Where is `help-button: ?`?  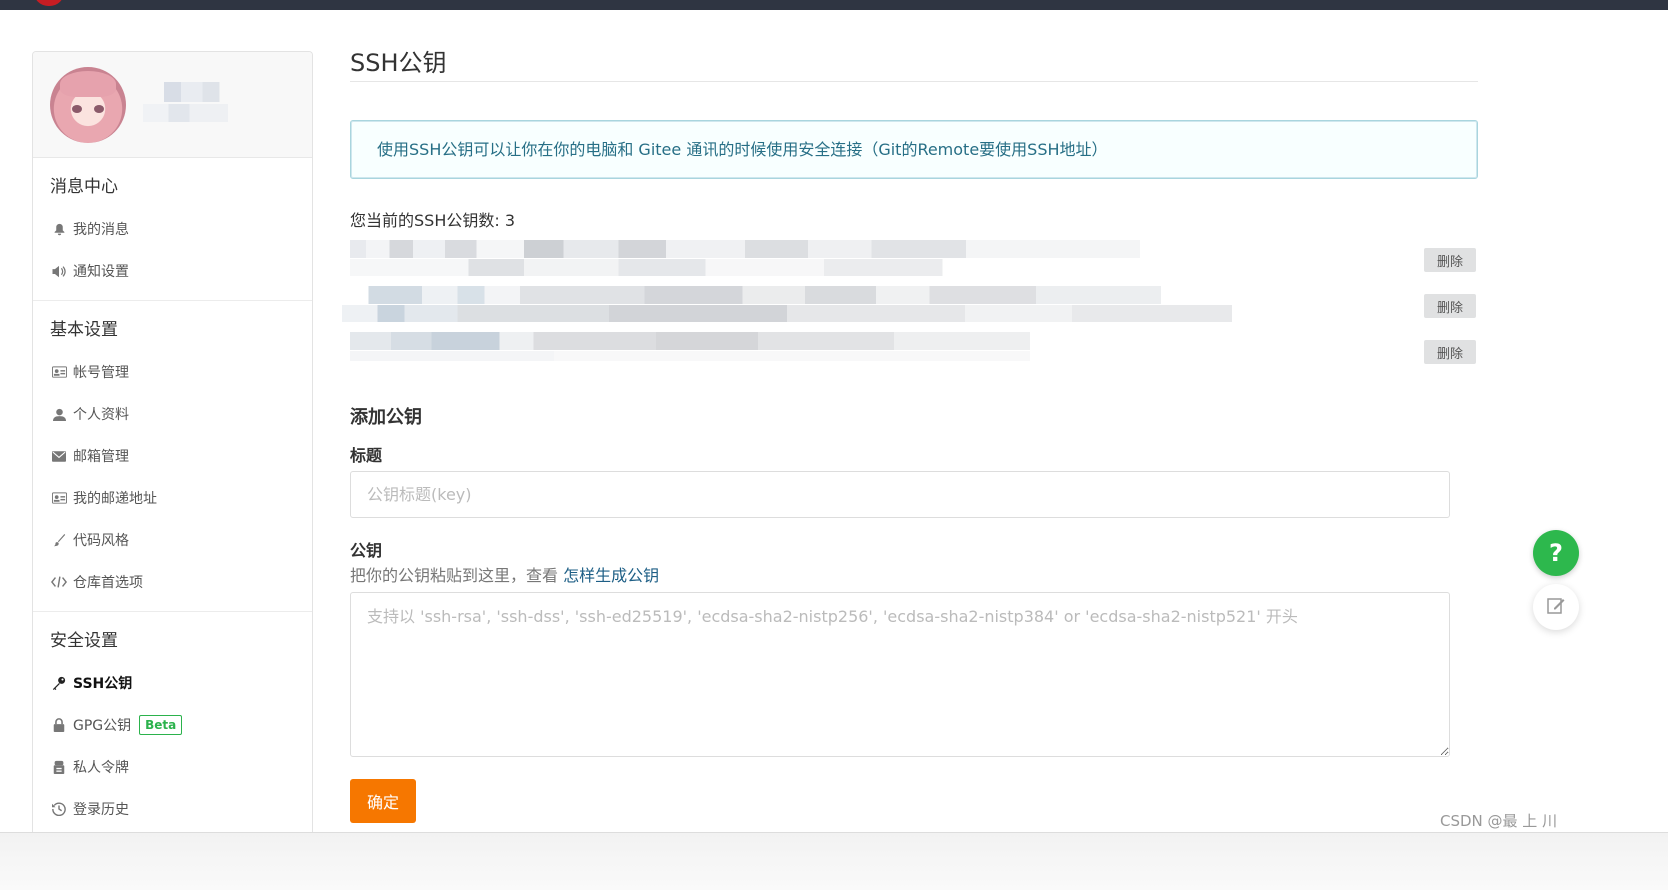 help-button: ? is located at coordinates (1556, 553).